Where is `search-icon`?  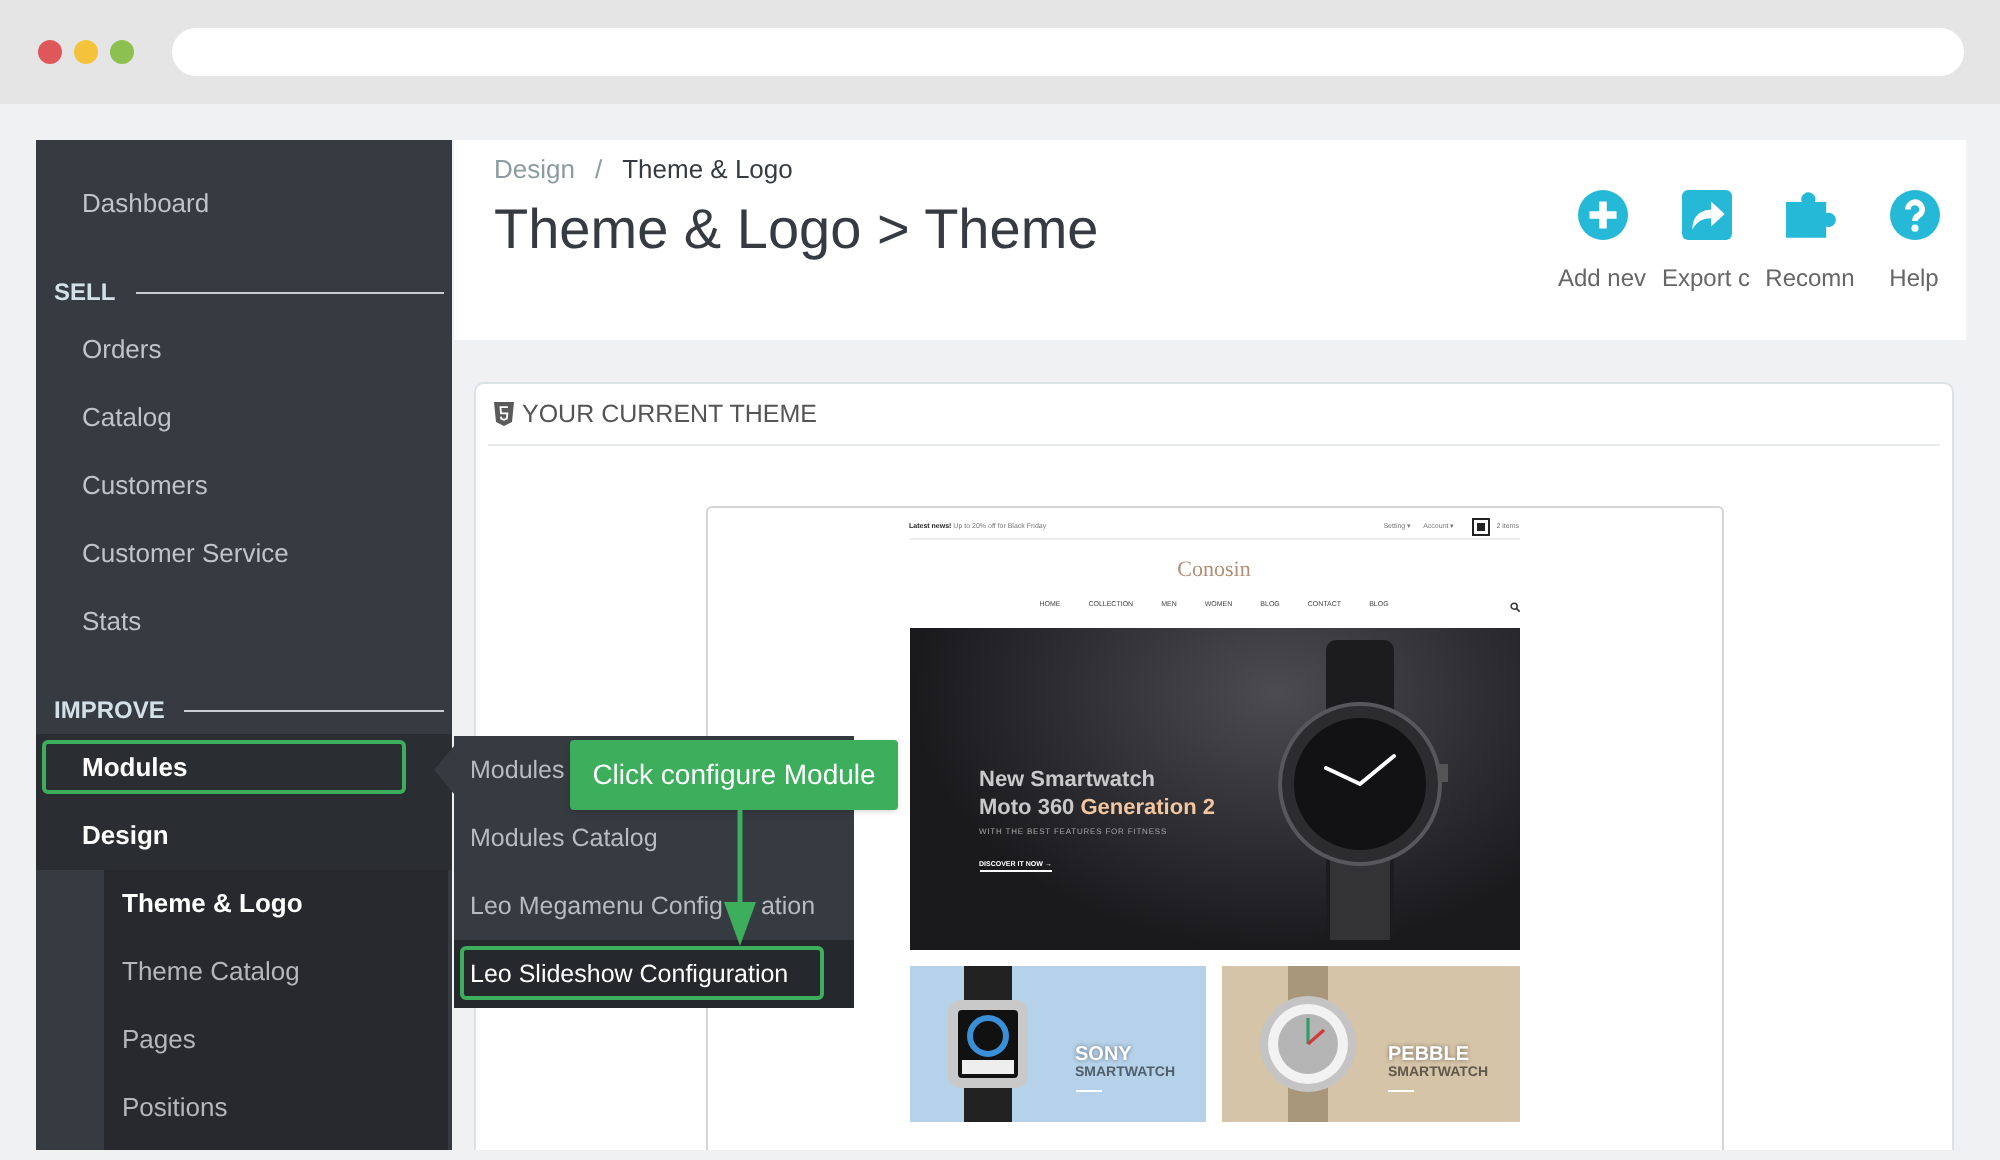
search-icon is located at coordinates (1514, 606).